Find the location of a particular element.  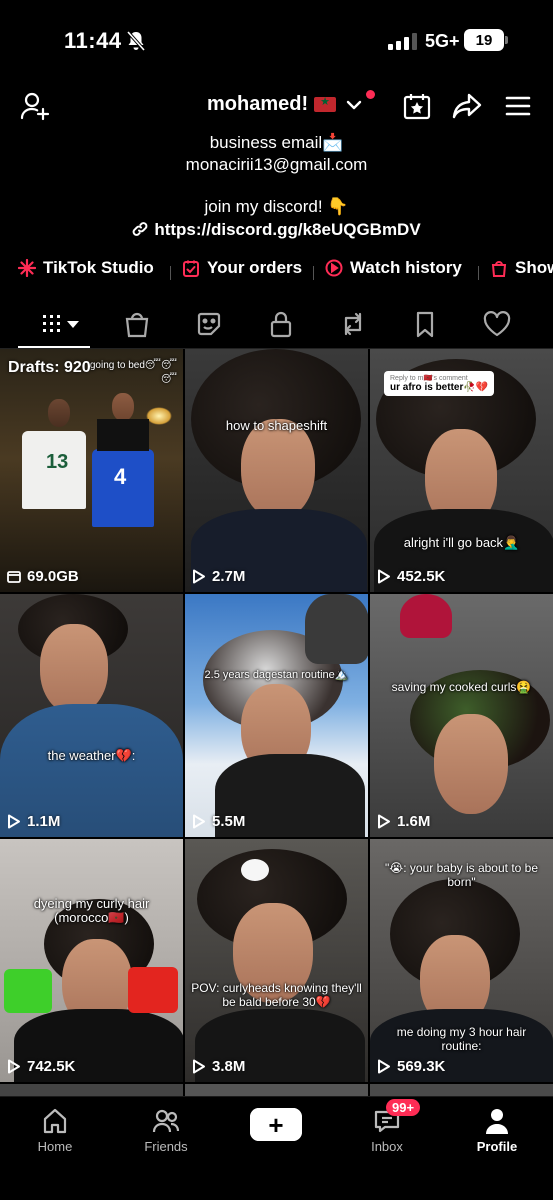

bio-line-1: business email📩 is located at coordinates (276, 142).